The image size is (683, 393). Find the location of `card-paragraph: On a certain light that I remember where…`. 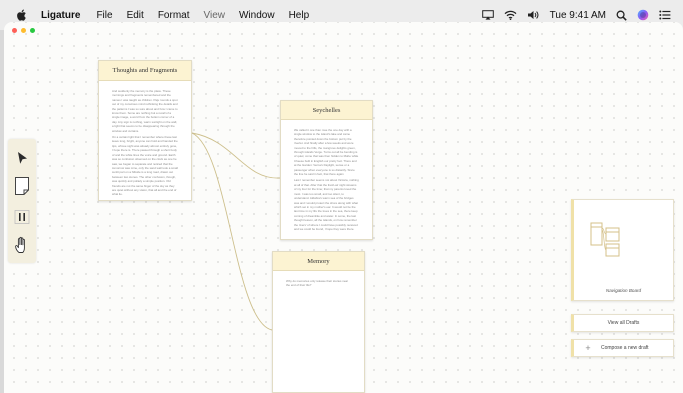

card-paragraph: On a certain light that I remember where… is located at coordinates (145, 166).